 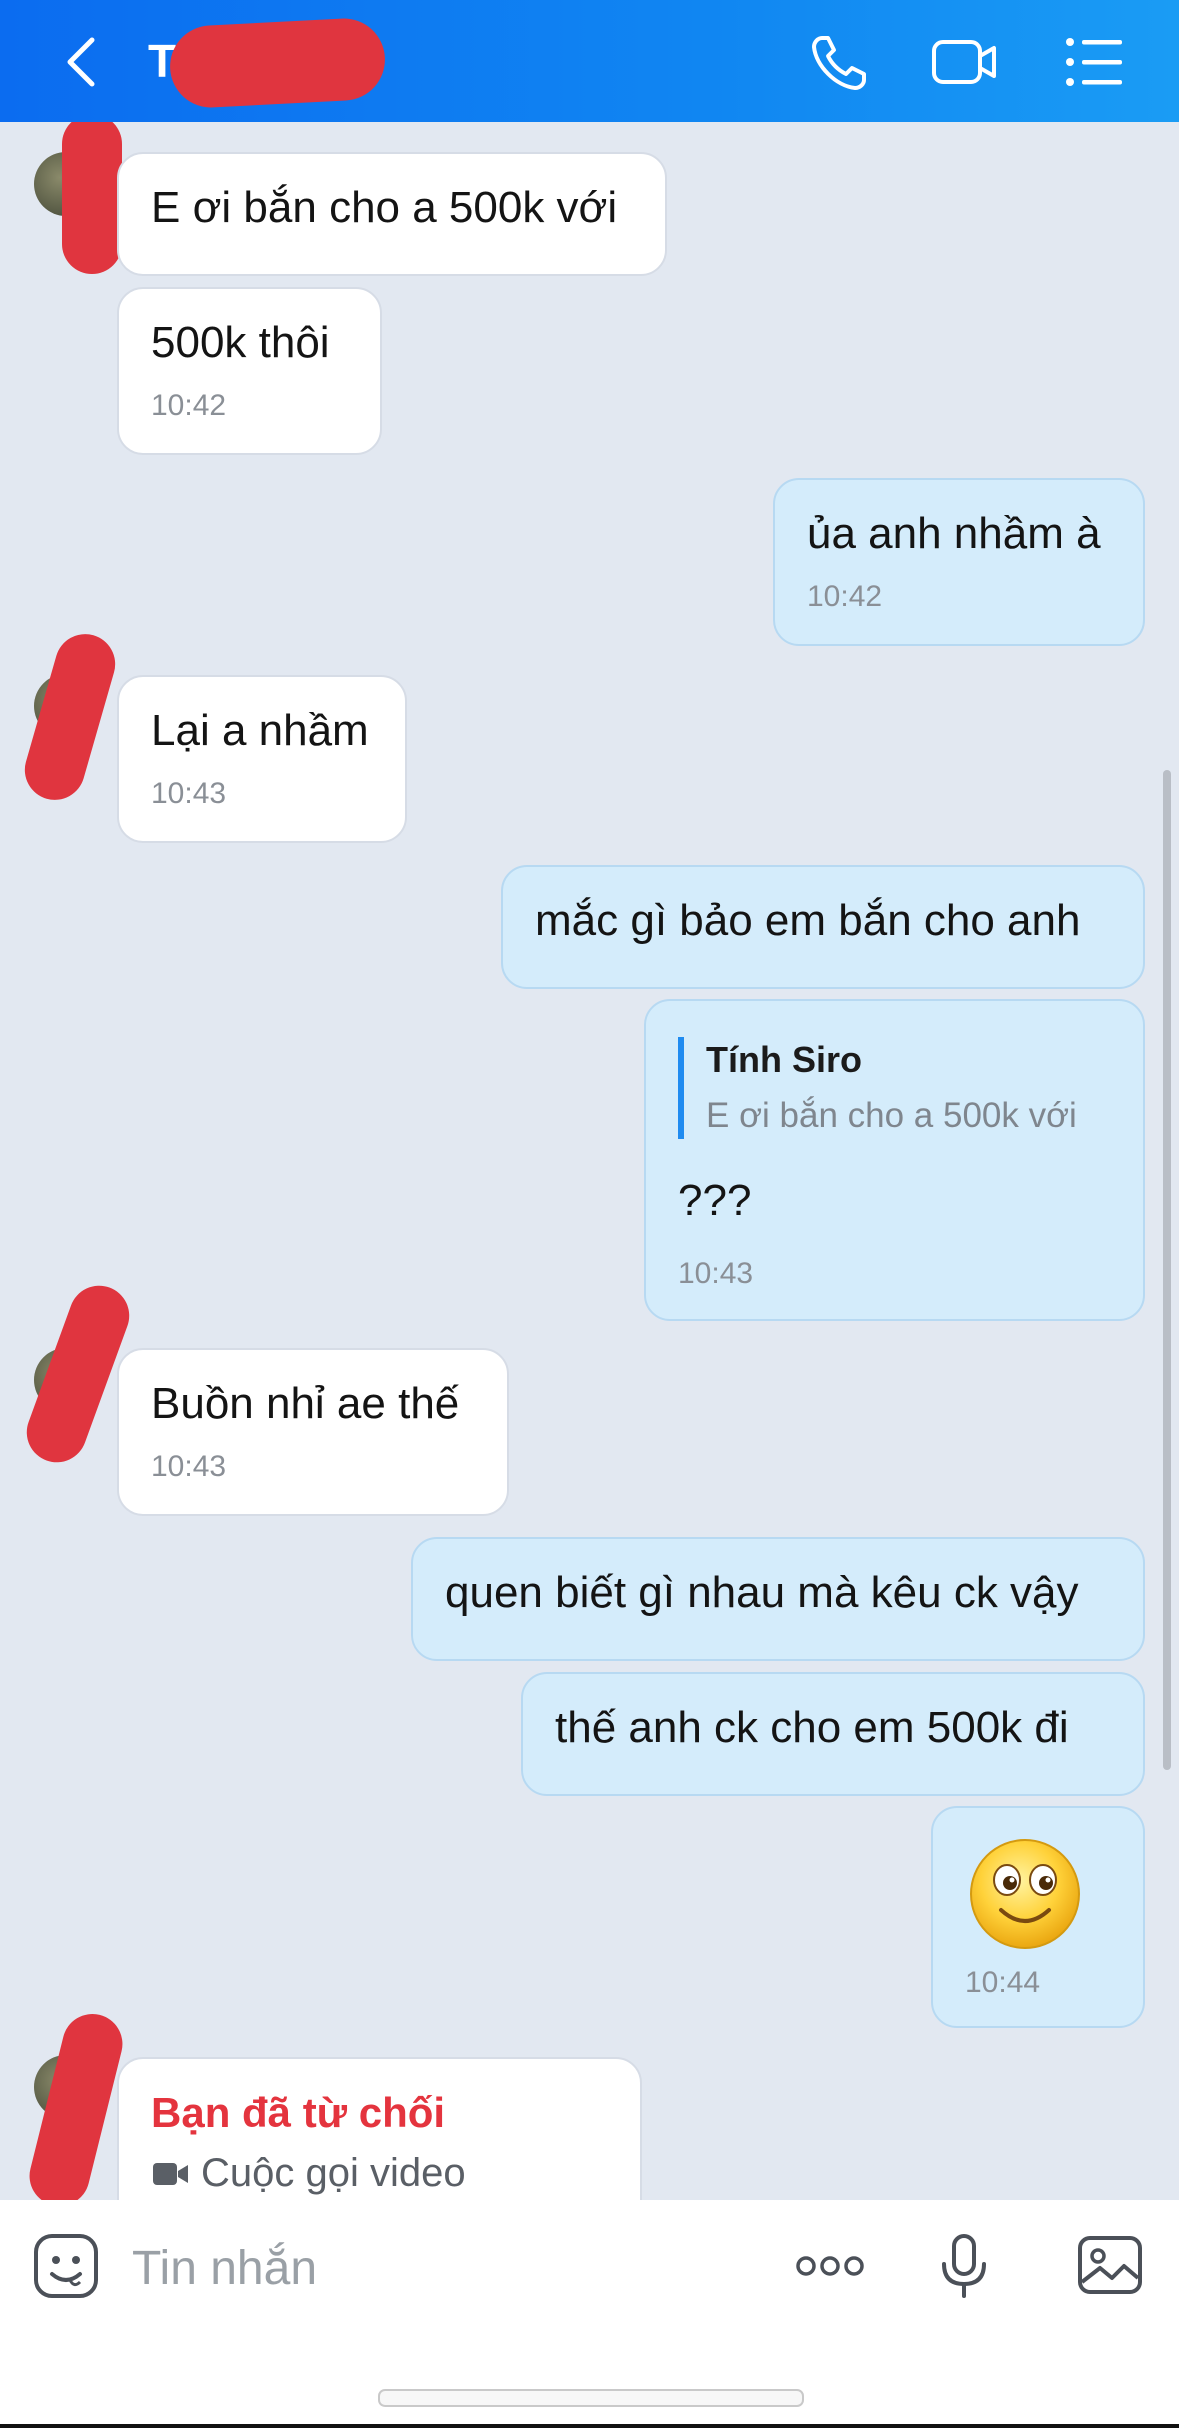 I want to click on message-bubble-outgoing: mắc gì bảo em bắn cho anh, so click(x=823, y=927).